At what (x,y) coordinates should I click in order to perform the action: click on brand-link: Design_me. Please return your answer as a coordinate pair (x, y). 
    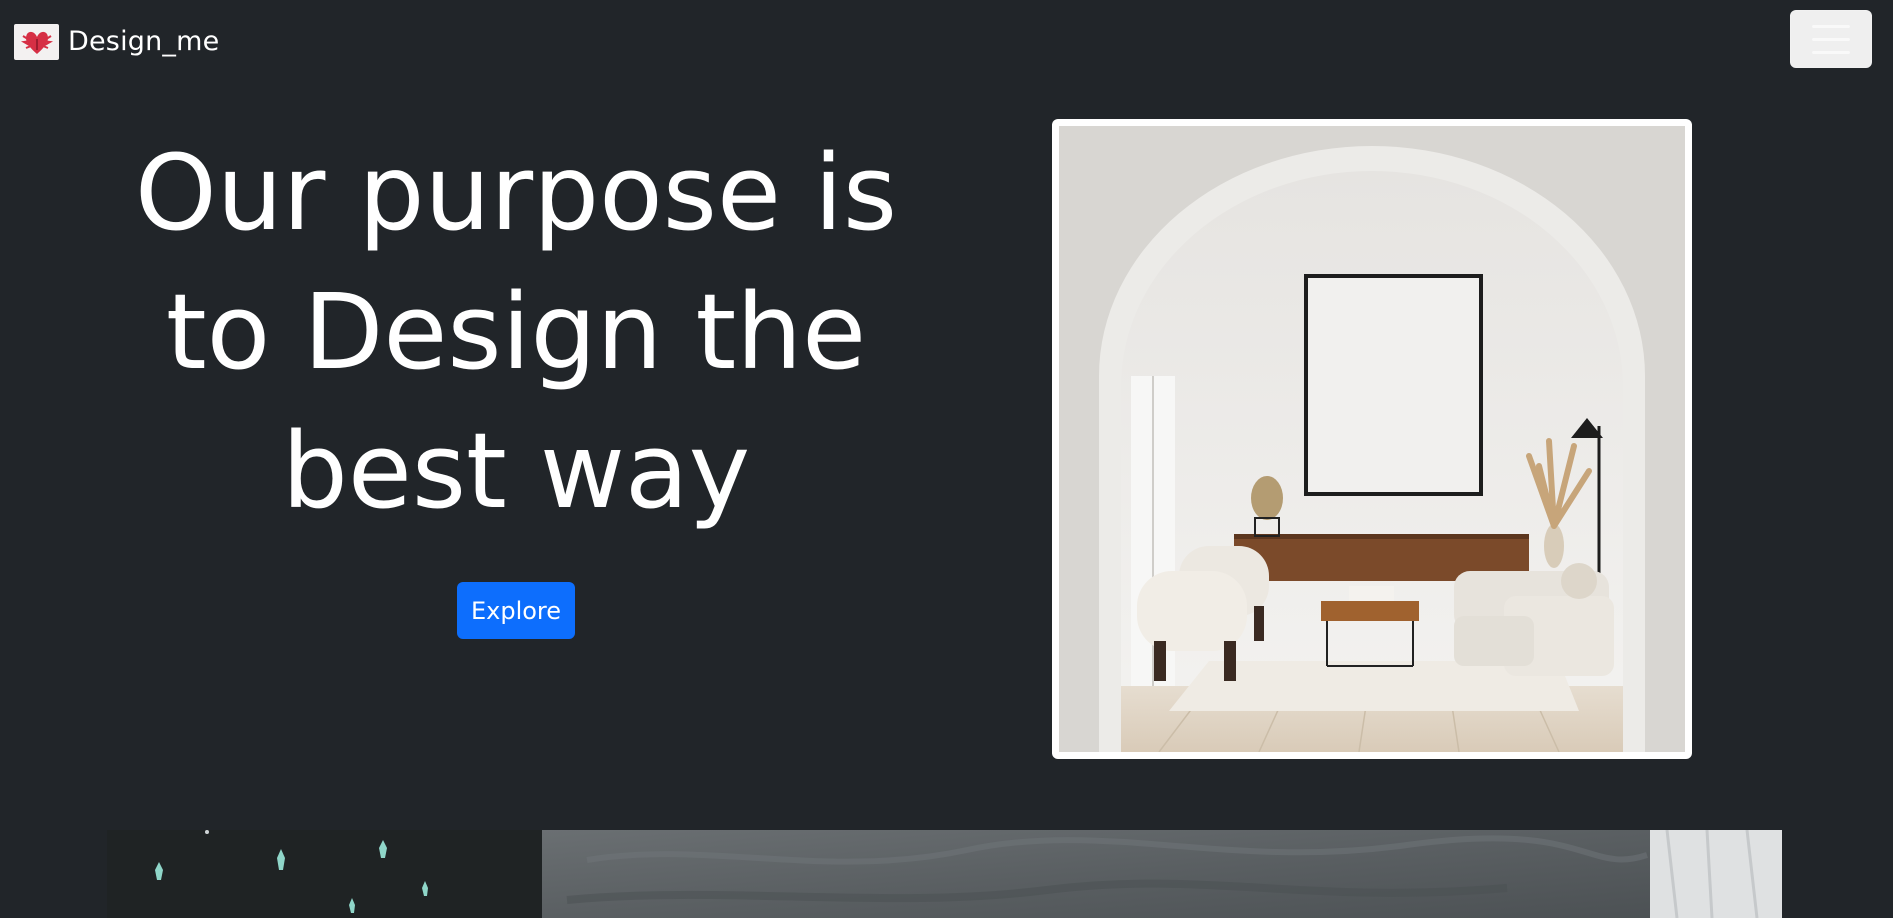
    Looking at the image, I should click on (116, 42).